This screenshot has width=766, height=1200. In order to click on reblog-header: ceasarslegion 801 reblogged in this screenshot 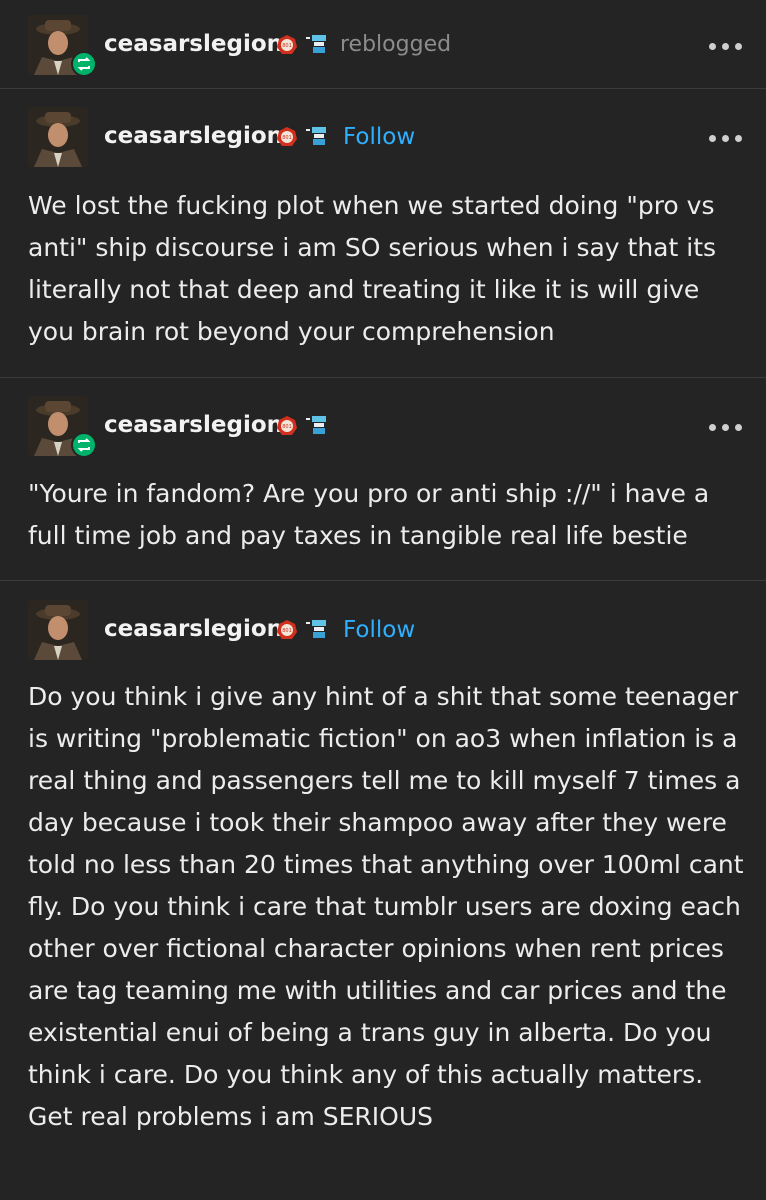, I will do `click(383, 46)`.